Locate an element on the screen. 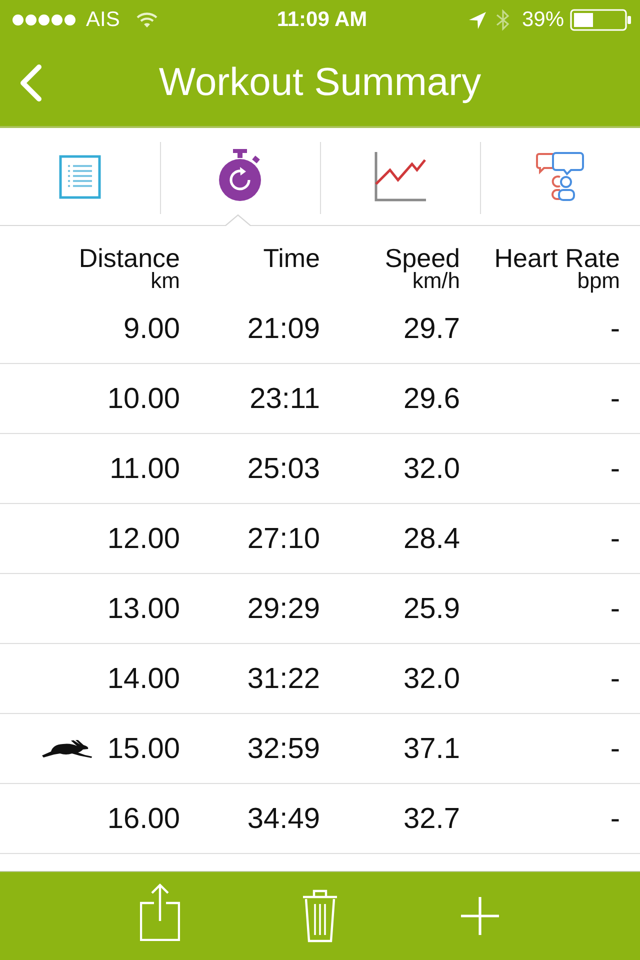 The image size is (640, 960). column-header: Speed is located at coordinates (422, 258).